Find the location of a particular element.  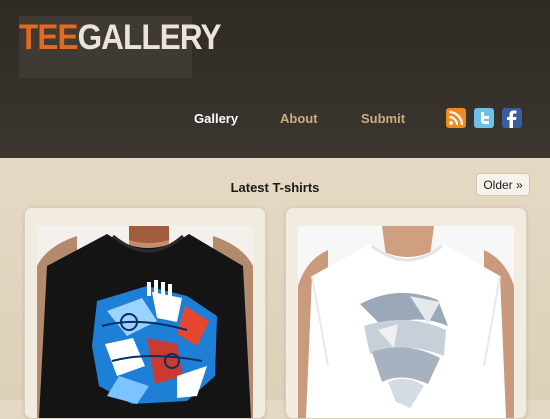

older-button: Older » is located at coordinates (503, 184).